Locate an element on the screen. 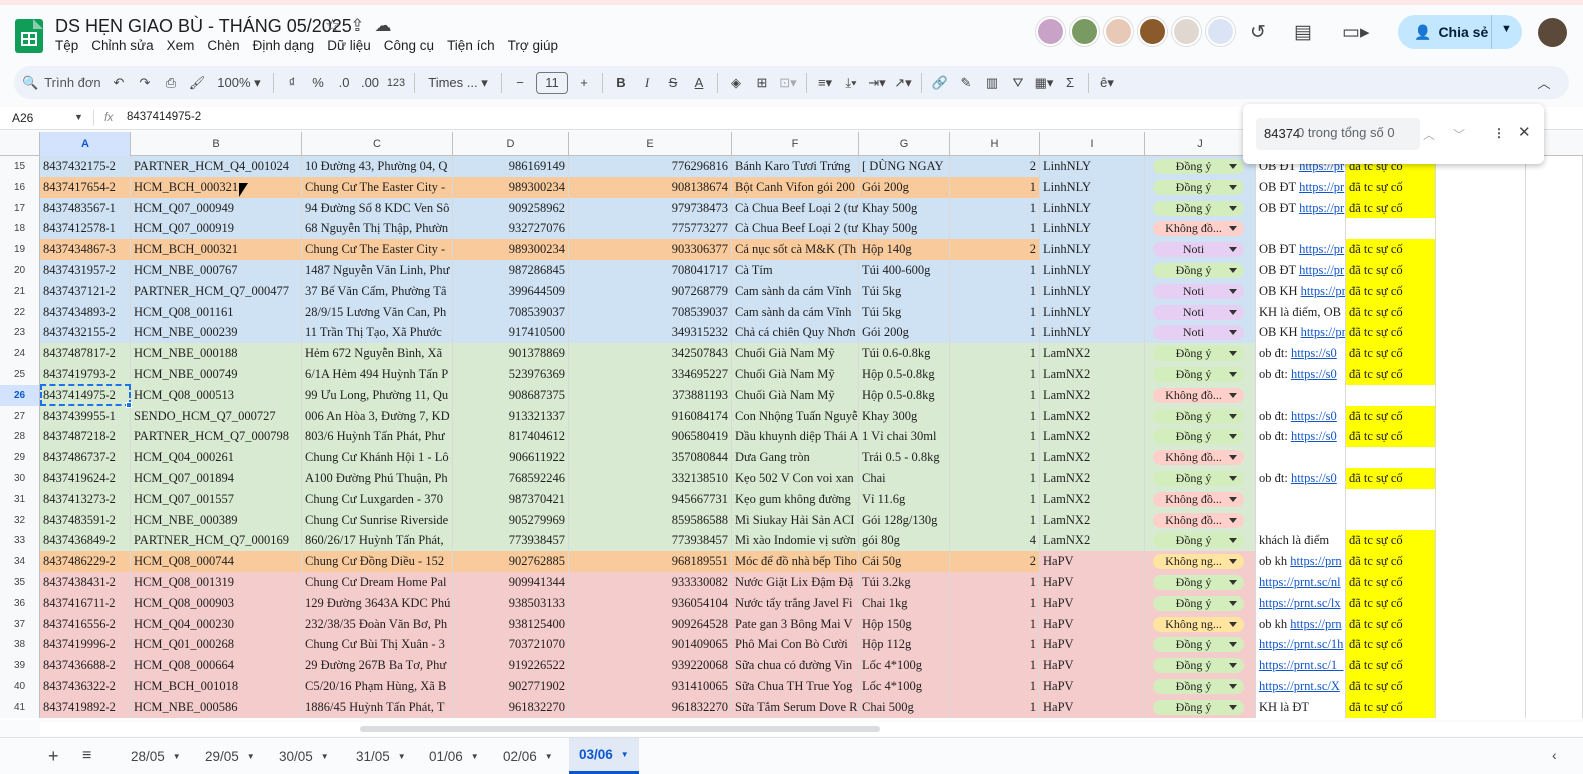 The image size is (1583, 774). cell-e: 903306377 is located at coordinates (650, 250).